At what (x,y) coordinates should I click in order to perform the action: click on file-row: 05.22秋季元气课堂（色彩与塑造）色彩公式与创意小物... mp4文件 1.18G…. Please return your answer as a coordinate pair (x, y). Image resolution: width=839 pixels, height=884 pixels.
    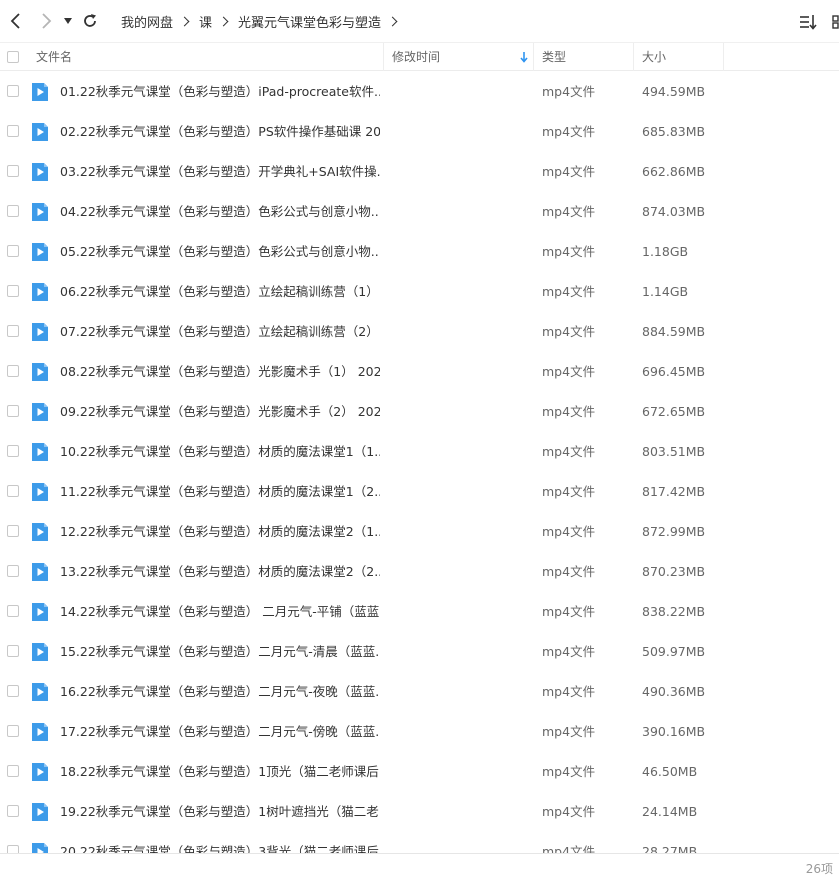
    Looking at the image, I should click on (419, 252).